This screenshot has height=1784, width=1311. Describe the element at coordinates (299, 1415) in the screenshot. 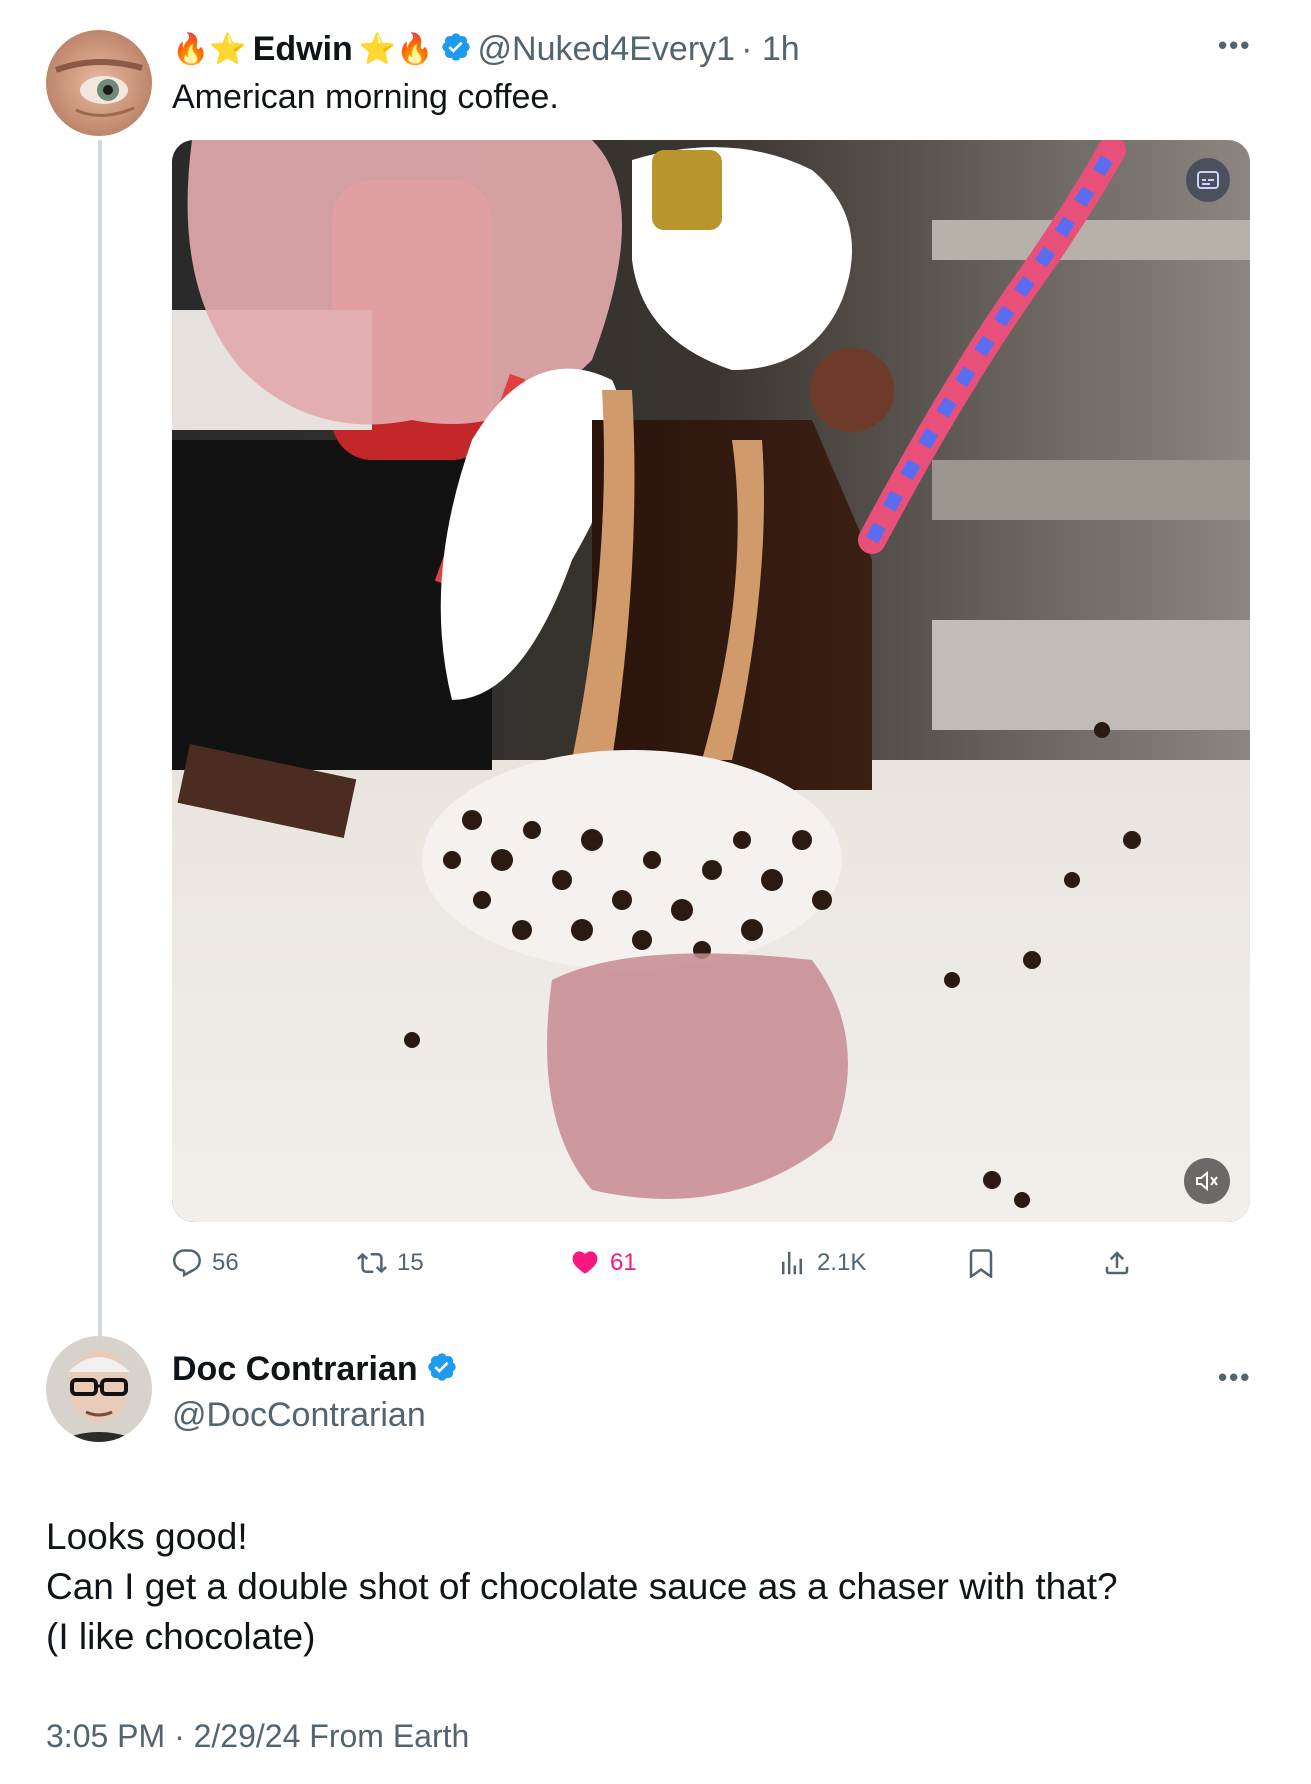

I see `reply-author-handle: @DocContrarian` at that location.